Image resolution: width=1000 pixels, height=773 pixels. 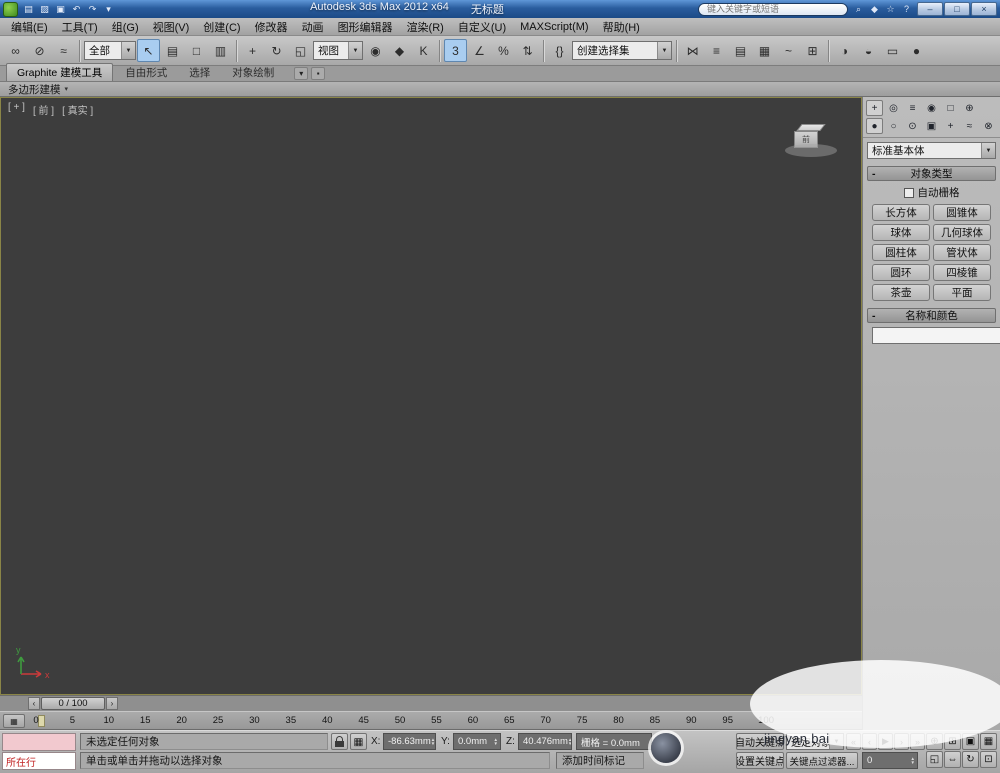 I want to click on x-coordinate-field: -86.63mm ▲ ▼, so click(x=409, y=741).